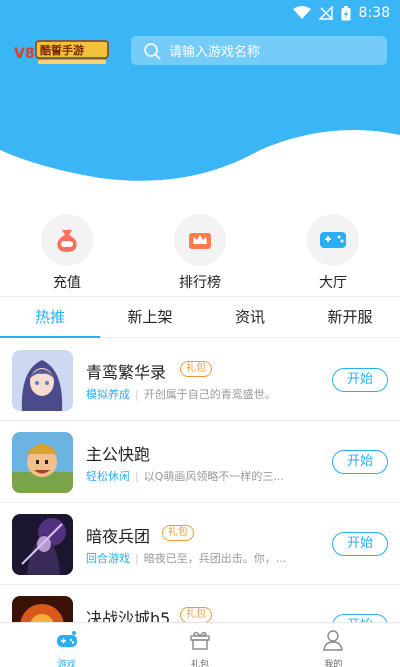 The height and width of the screenshot is (667, 400). Describe the element at coordinates (66, 663) in the screenshot. I see `nav-games-label: 游戏` at that location.